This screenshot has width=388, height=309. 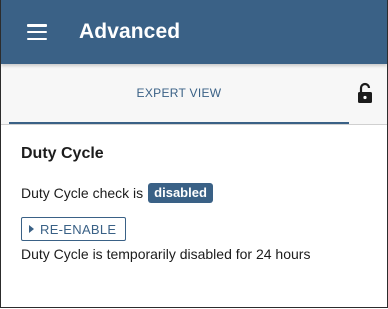 I want to click on tab-active-indicator, so click(x=179, y=123).